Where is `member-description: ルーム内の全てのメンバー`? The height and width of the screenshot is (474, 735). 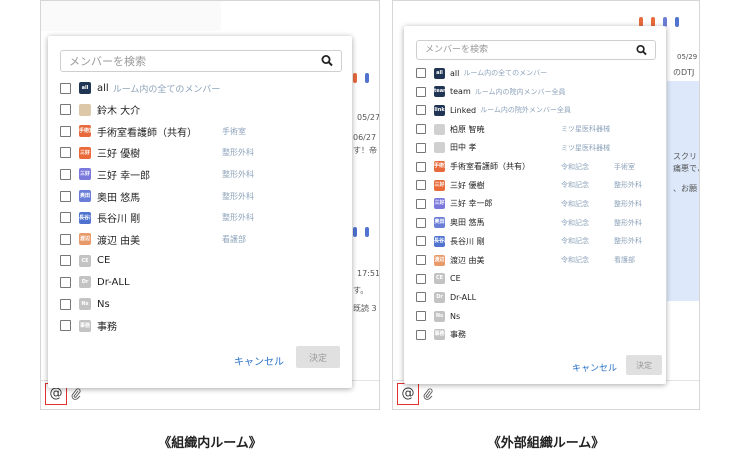
member-description: ルーム内の全てのメンバー is located at coordinates (505, 73).